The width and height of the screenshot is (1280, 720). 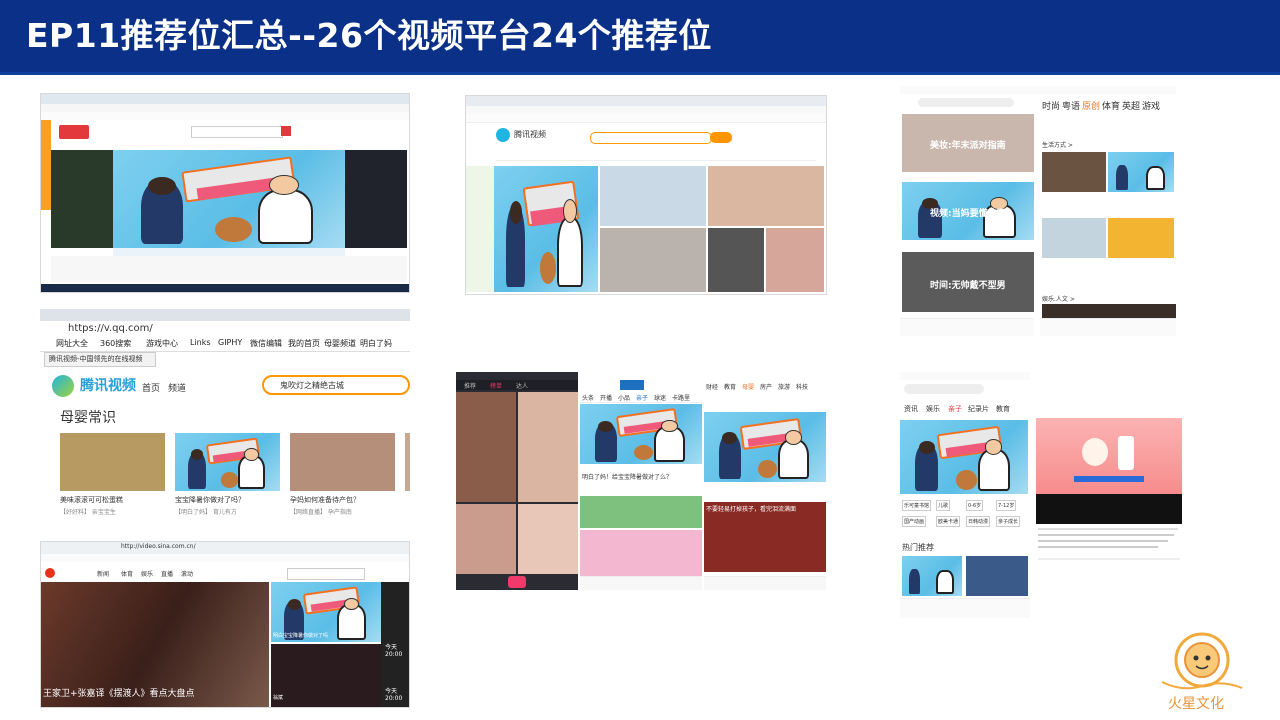 I want to click on banner-art, so click(x=229, y=199).